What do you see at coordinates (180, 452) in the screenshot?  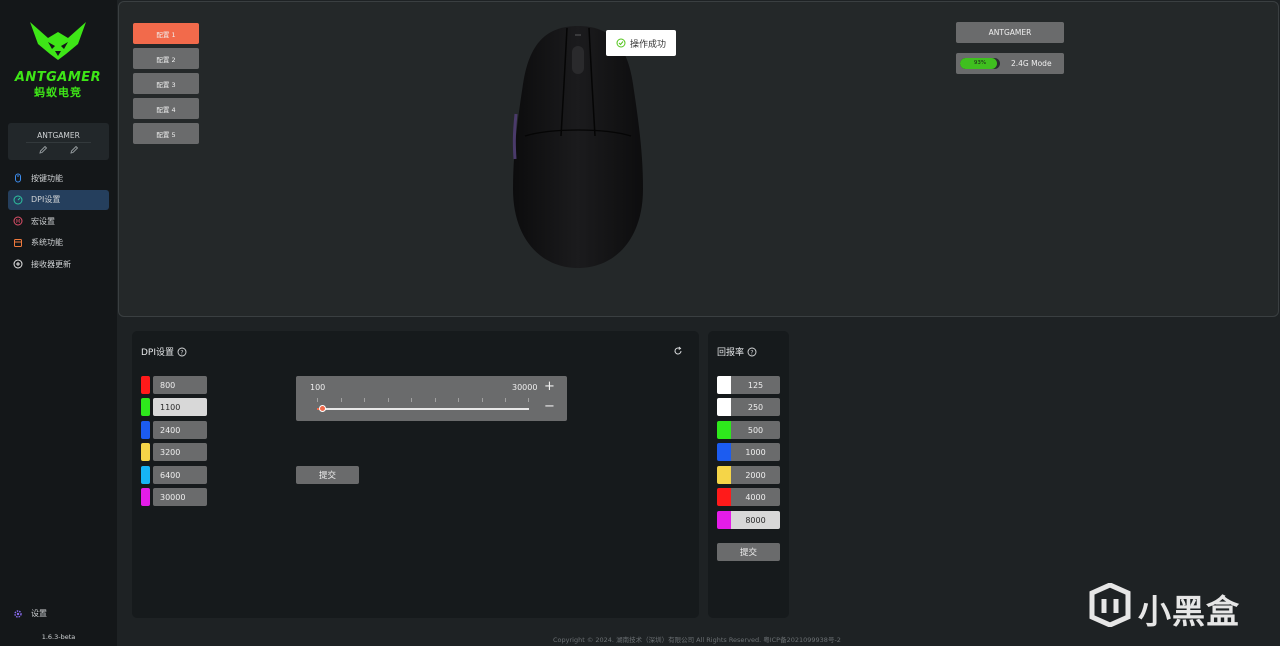 I see `dpi-value-field: 3200` at bounding box center [180, 452].